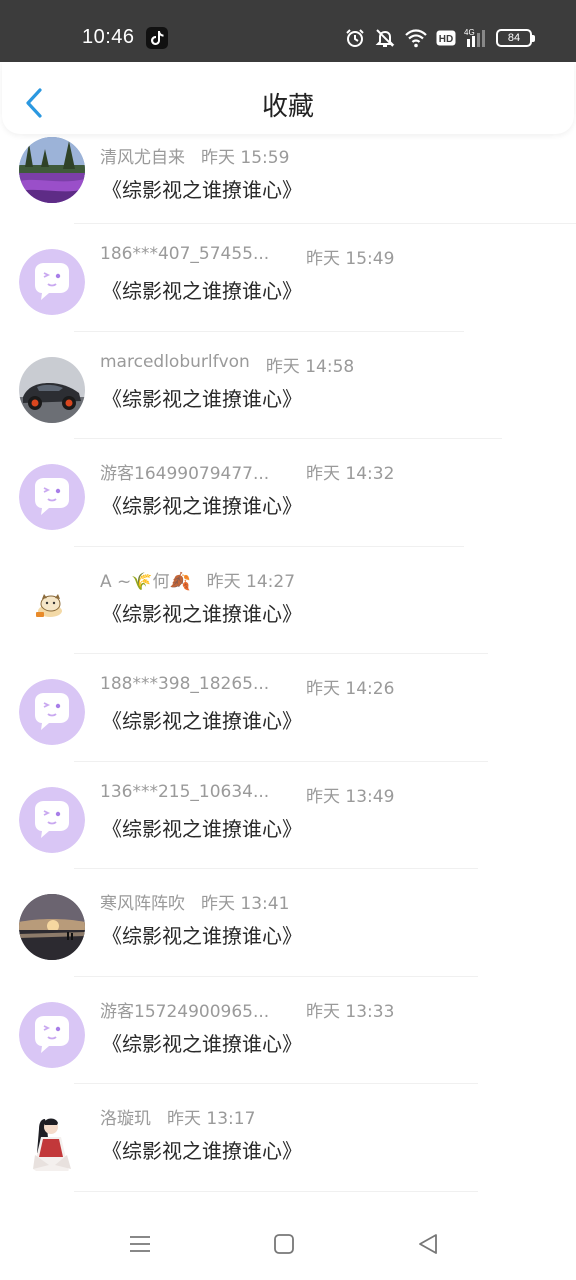 The height and width of the screenshot is (1280, 576). I want to click on item-meta: 游客15724900965... 昨天 13:33, so click(247, 1009).